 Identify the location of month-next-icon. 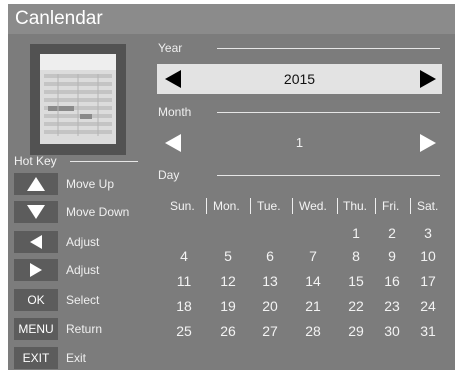
(428, 143).